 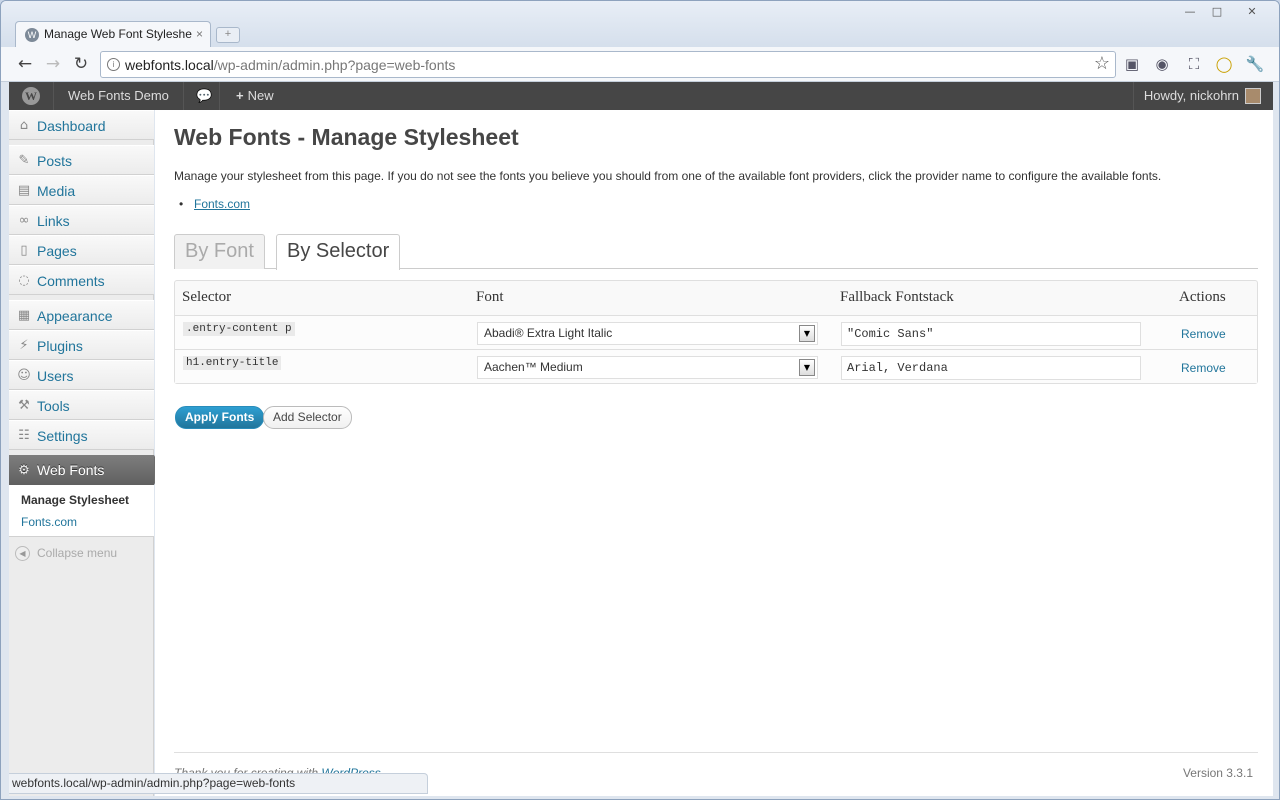 I want to click on plugin-icon: ⚡, so click(x=24, y=345).